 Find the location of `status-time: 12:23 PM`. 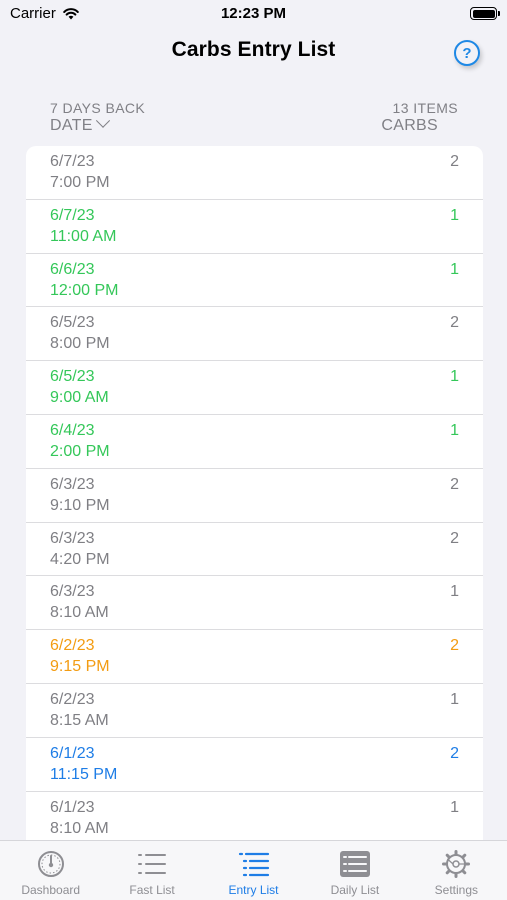

status-time: 12:23 PM is located at coordinates (253, 13).